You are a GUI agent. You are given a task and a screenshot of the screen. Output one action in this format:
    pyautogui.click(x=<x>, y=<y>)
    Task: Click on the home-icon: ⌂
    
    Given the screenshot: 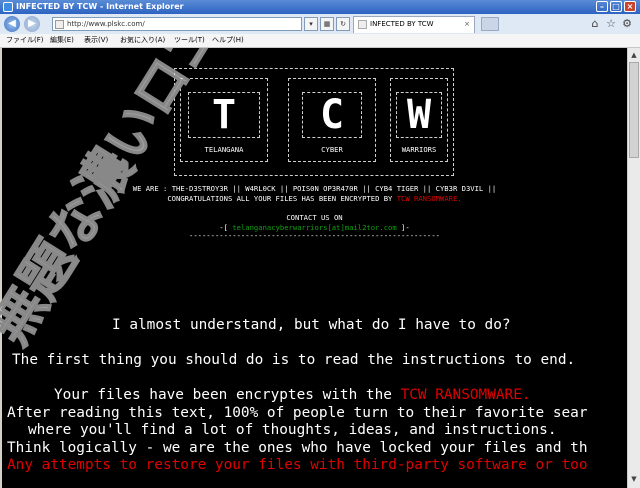 What is the action you would take?
    pyautogui.click(x=595, y=24)
    